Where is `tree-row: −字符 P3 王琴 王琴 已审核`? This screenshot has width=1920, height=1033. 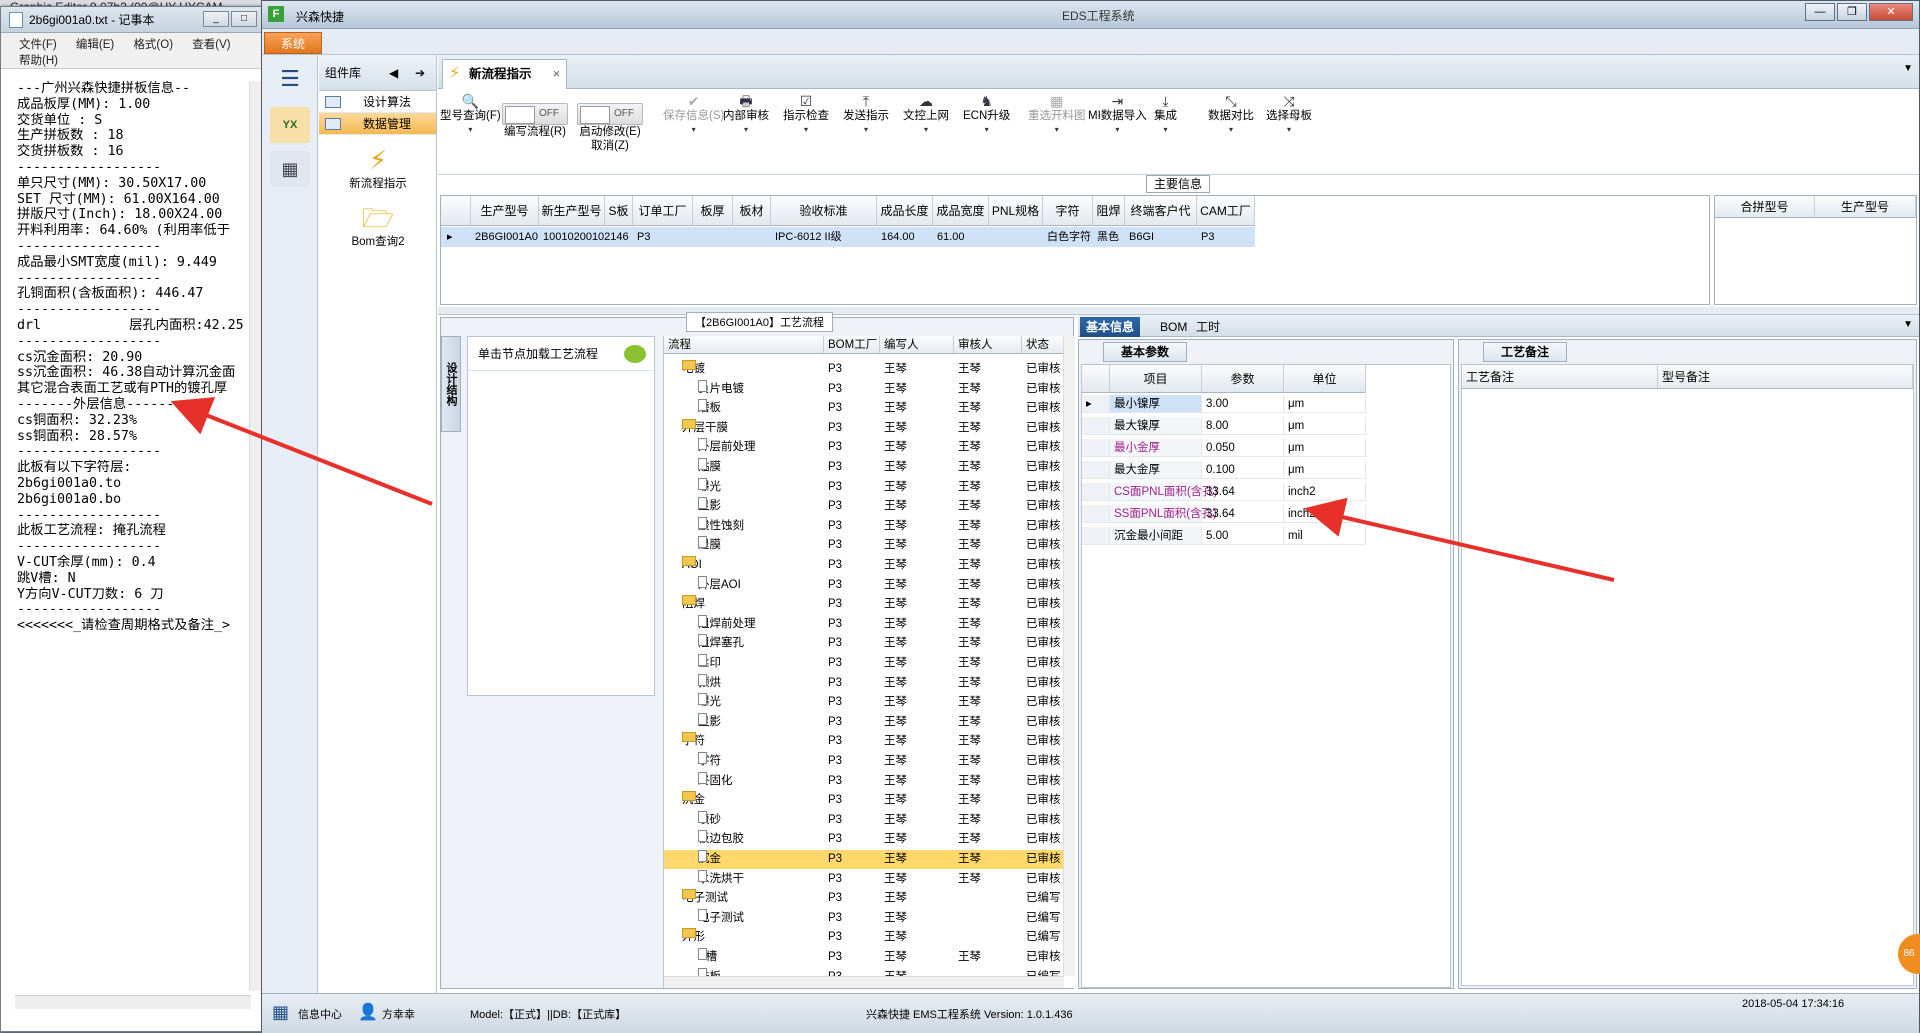 tree-row: −字符 P3 王琴 王琴 已审核 is located at coordinates (869, 741).